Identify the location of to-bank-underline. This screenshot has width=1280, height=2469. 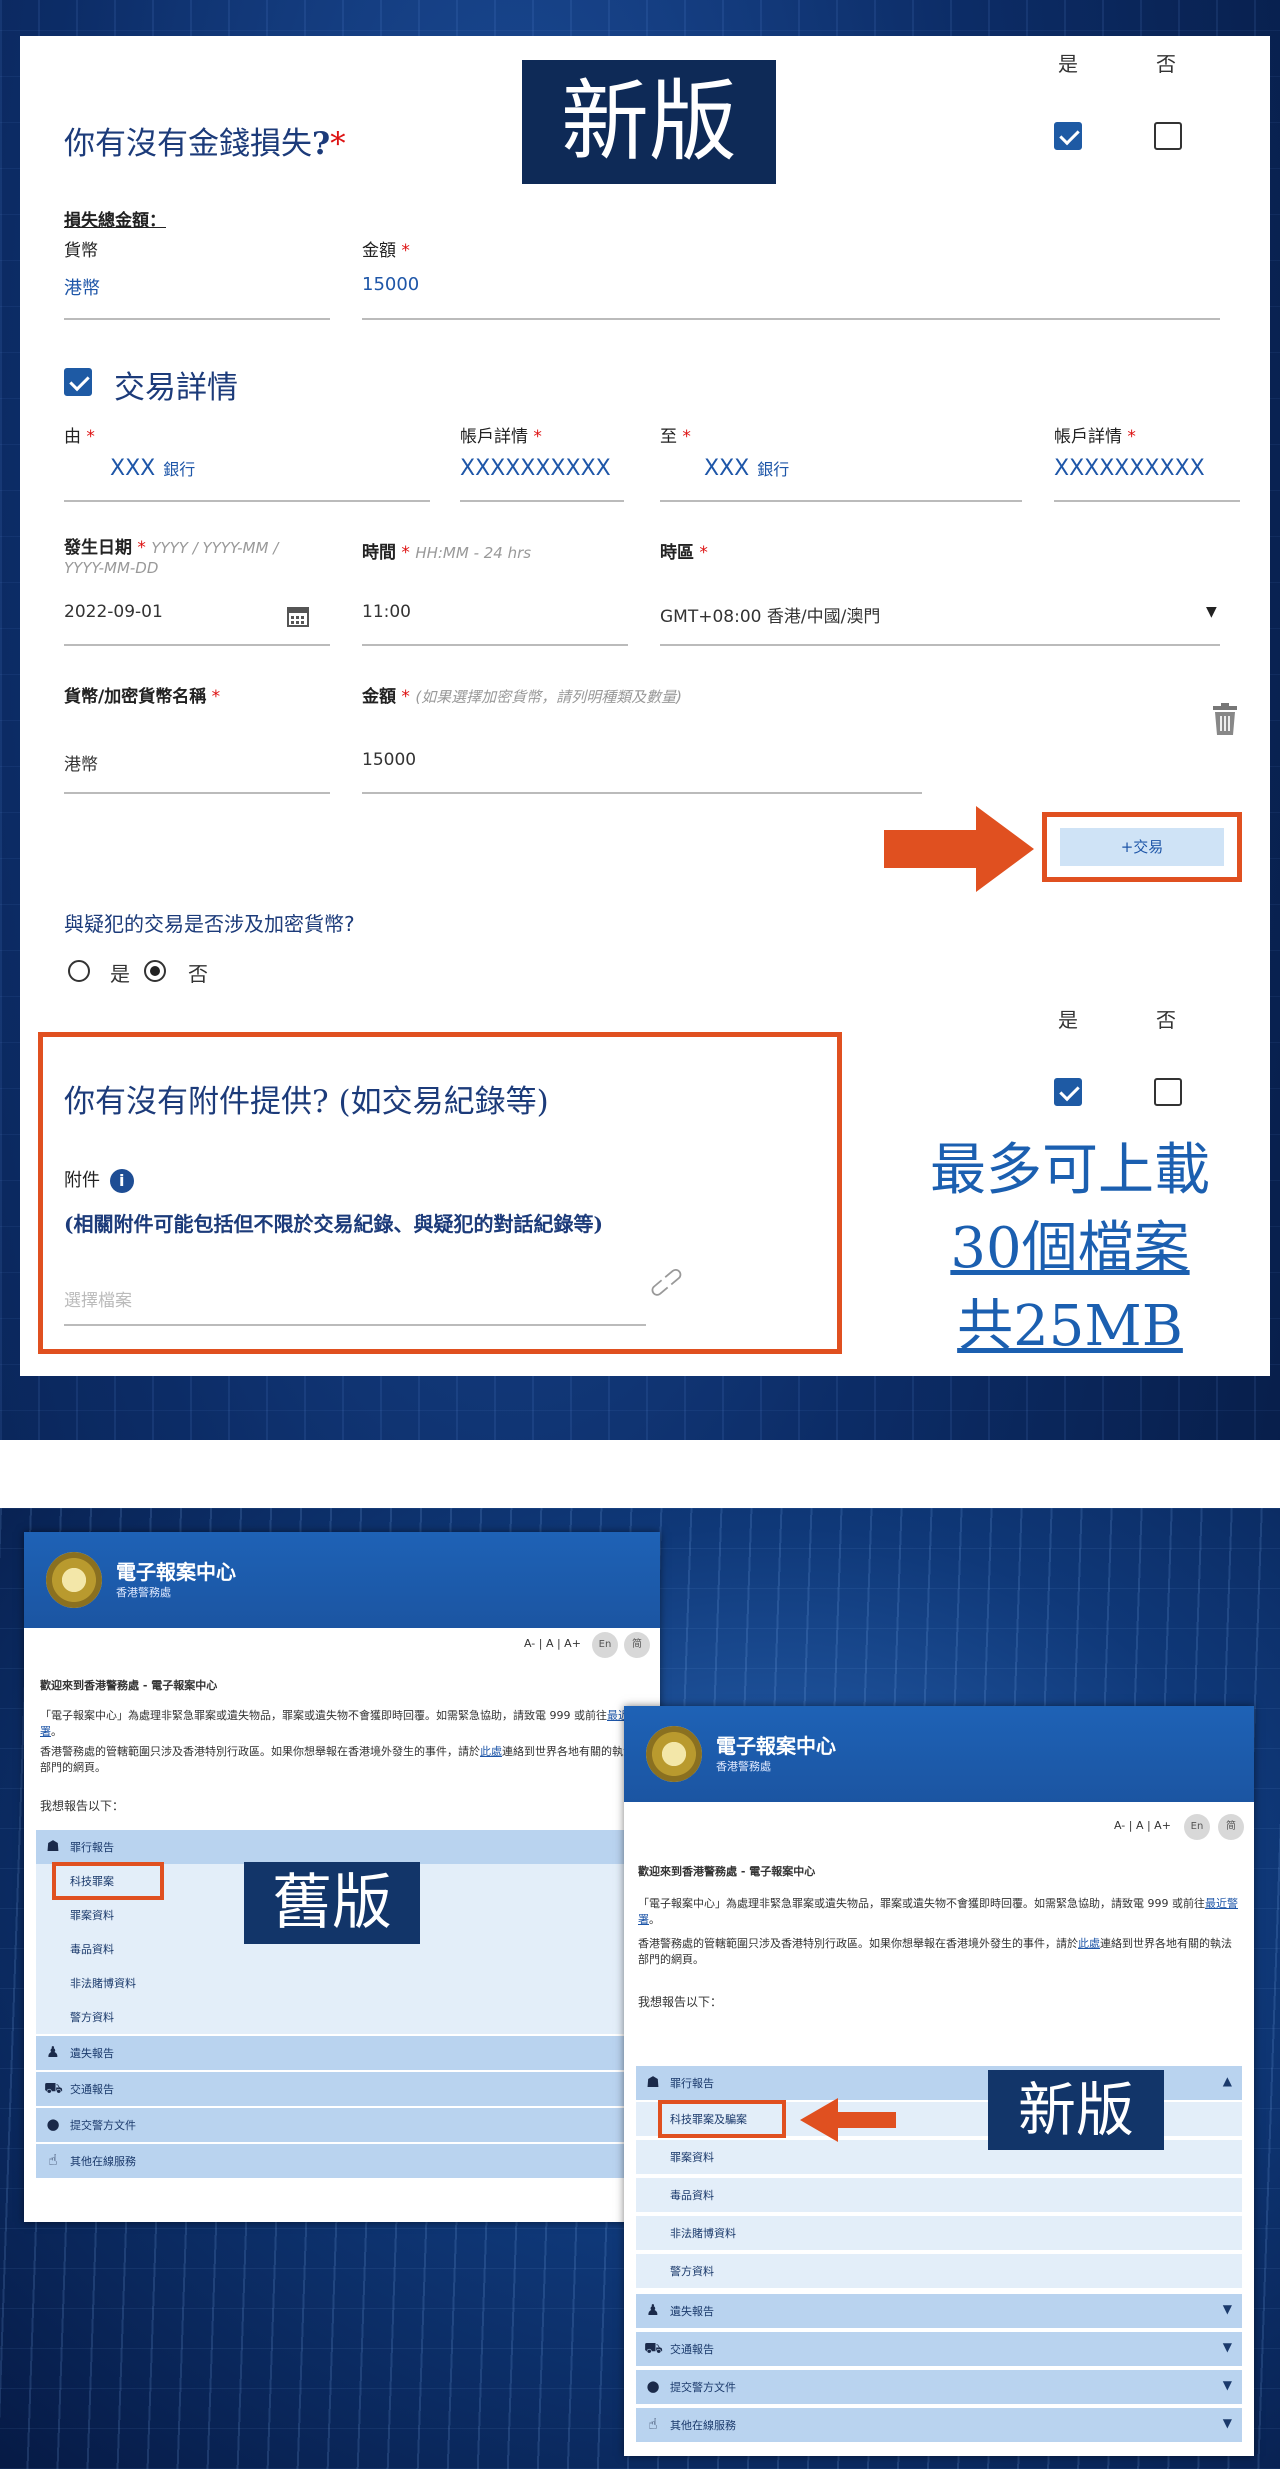
(841, 501).